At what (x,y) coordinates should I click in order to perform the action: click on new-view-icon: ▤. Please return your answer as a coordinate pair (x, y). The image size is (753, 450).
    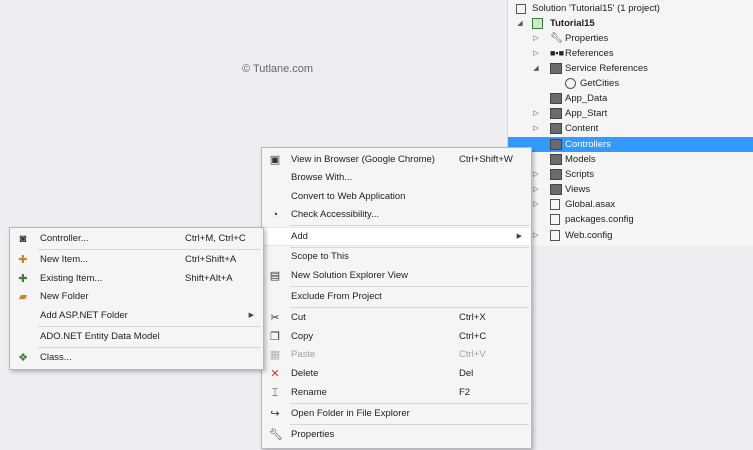
    Looking at the image, I should click on (275, 276).